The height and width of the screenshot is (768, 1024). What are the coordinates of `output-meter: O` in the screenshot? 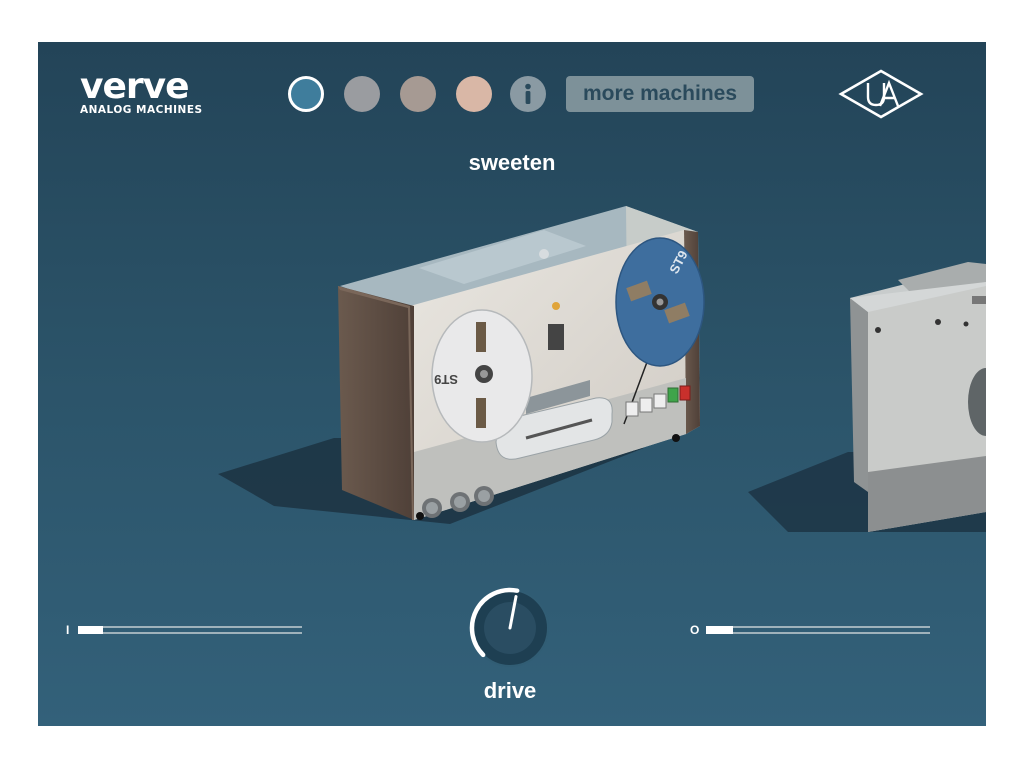 It's located at (810, 630).